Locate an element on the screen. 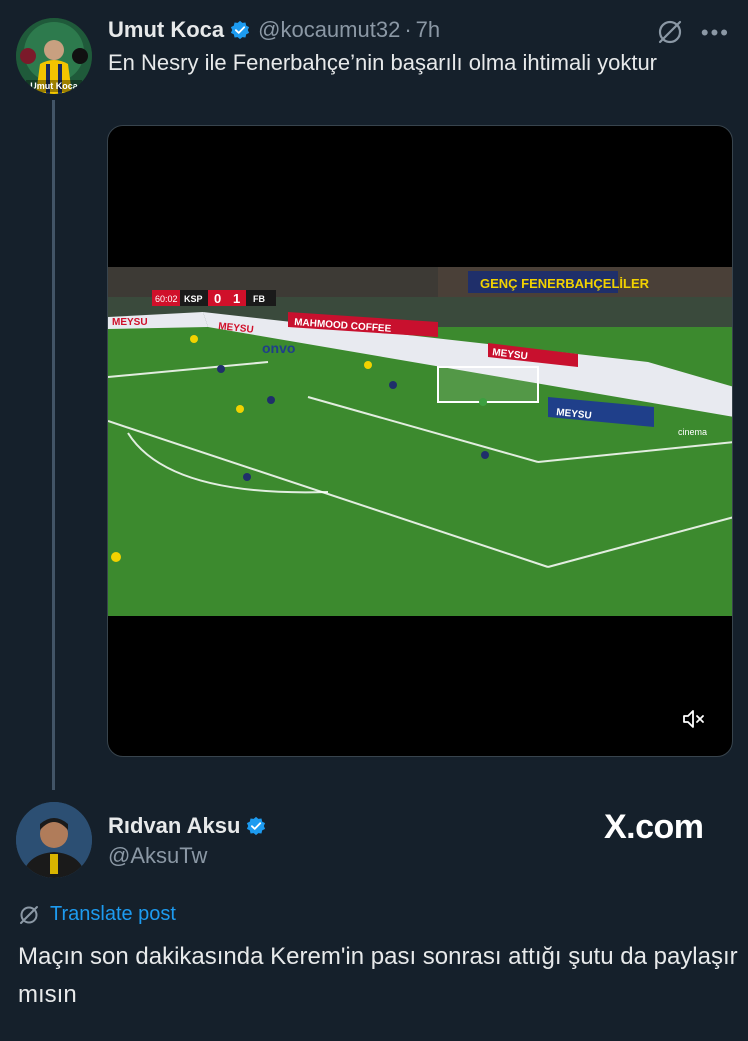 The height and width of the screenshot is (1041, 748). tweet-header: Umut Koca @kocaumut32 · 7h is located at coordinates (274, 30).